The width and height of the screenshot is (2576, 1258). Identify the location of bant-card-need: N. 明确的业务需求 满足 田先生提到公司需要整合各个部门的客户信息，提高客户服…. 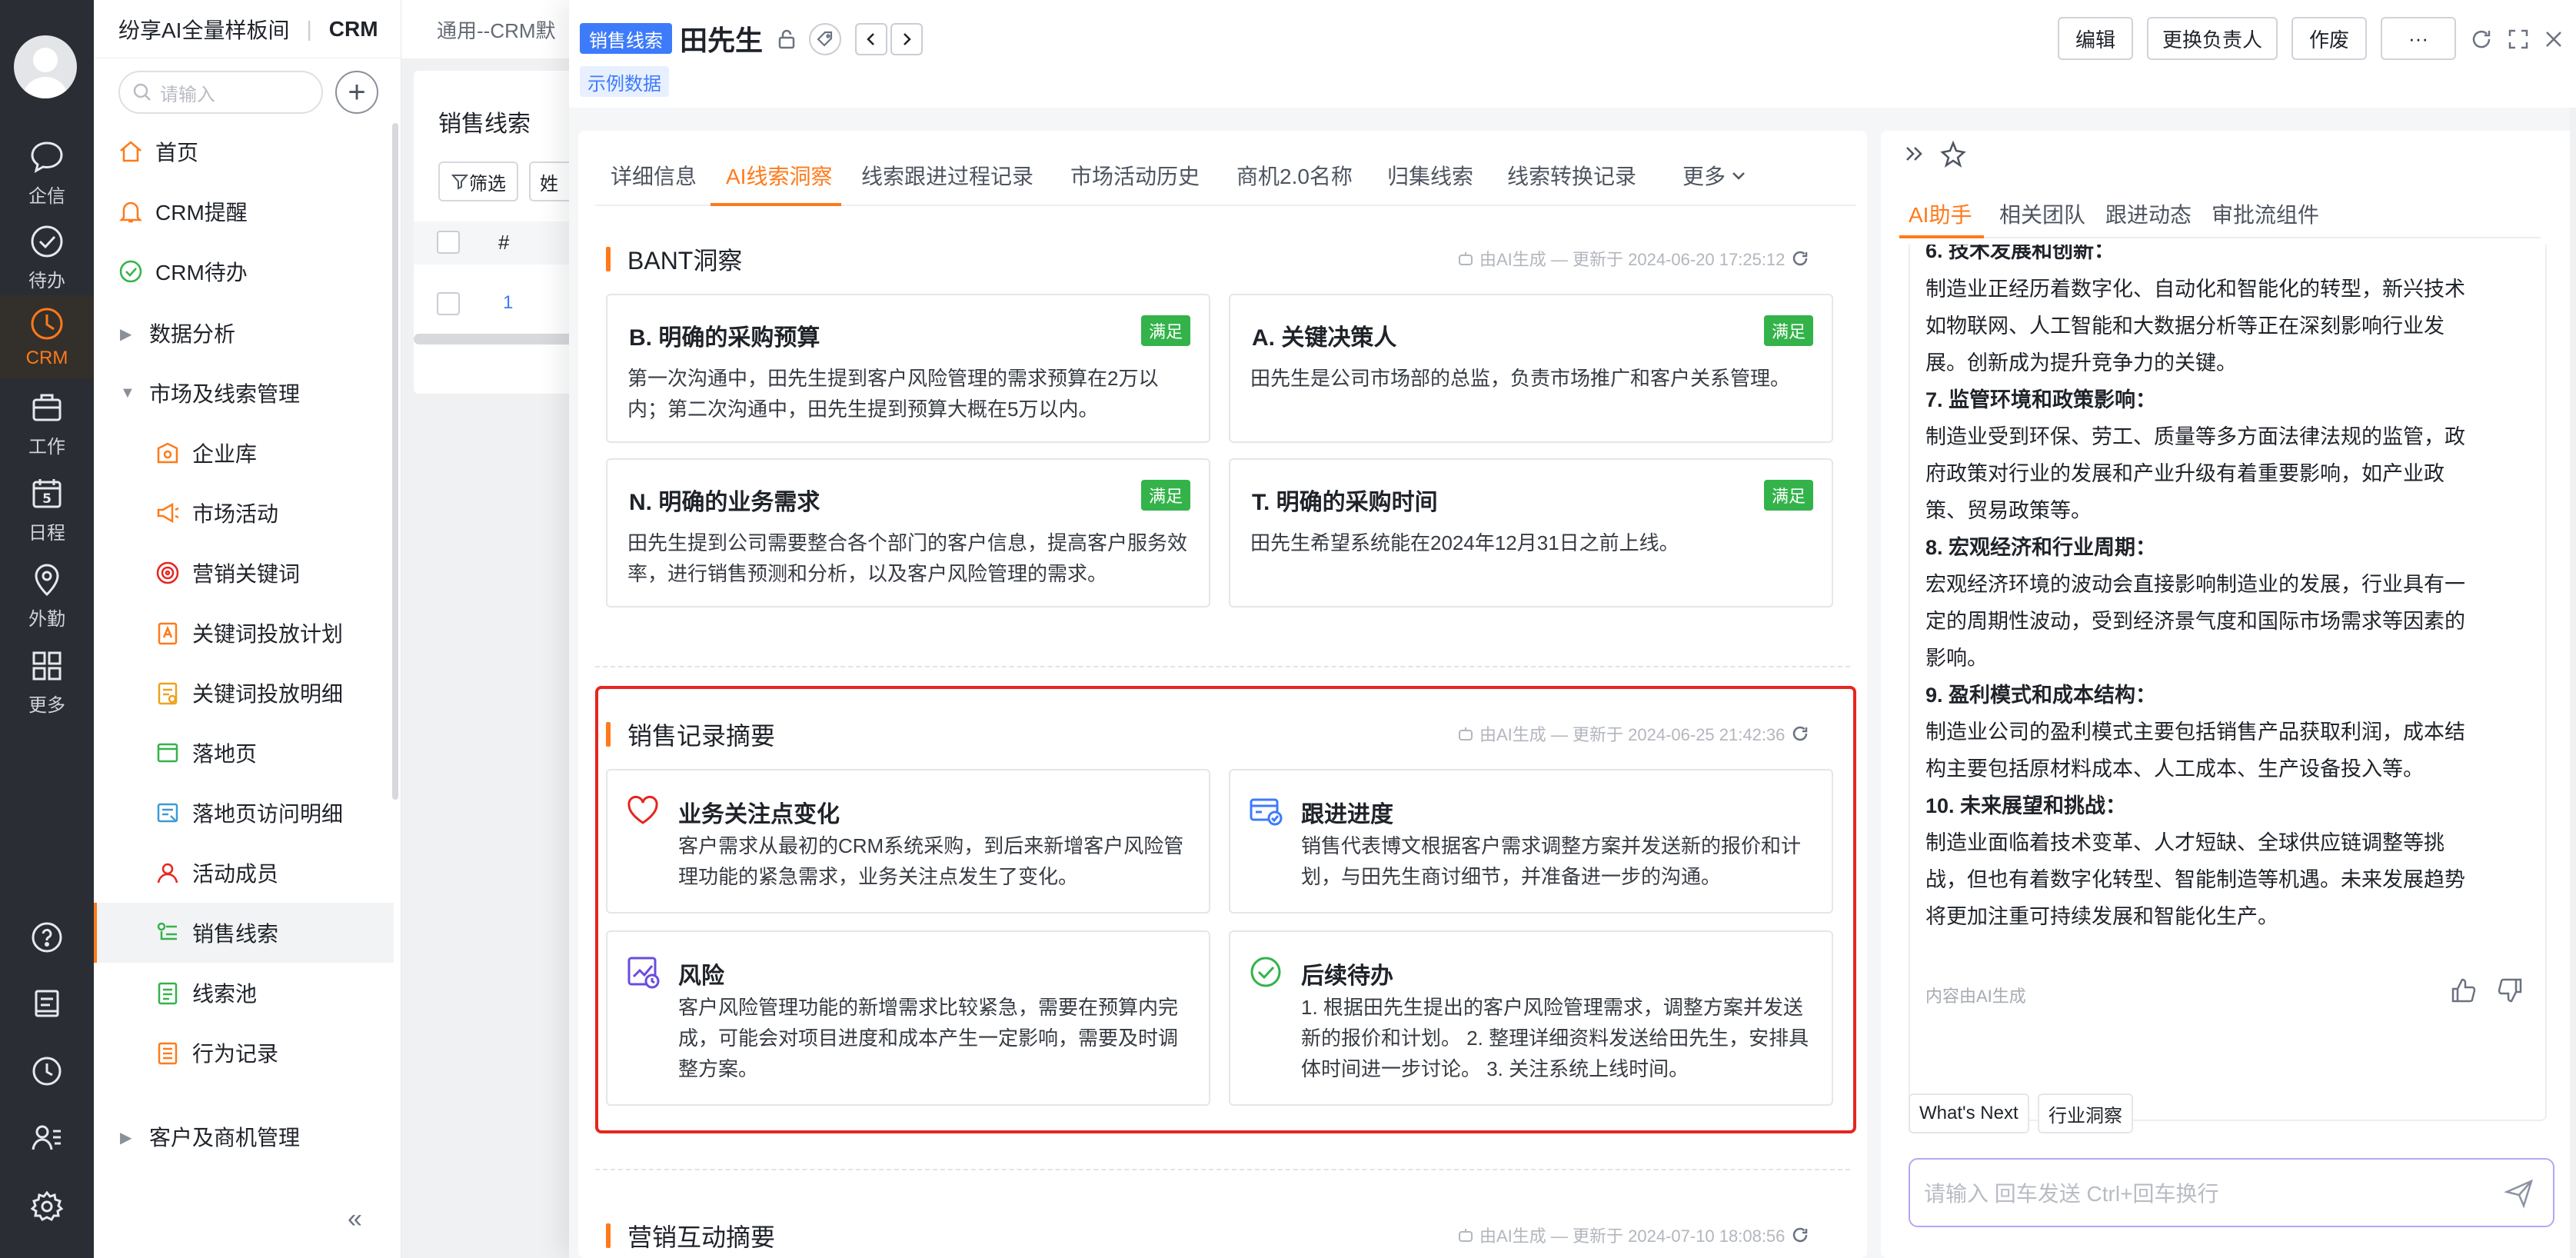
(908, 532).